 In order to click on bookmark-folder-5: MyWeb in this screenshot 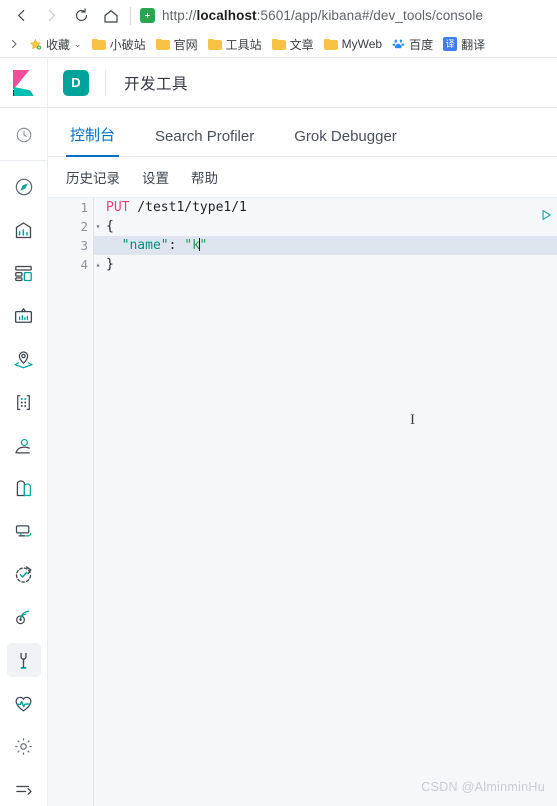, I will do `click(353, 44)`.